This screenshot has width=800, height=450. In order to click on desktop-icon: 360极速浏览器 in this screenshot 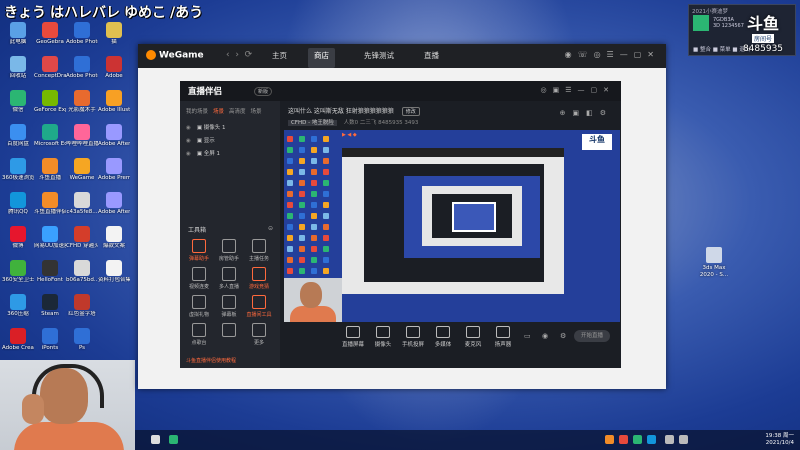, I will do `click(18, 169)`.